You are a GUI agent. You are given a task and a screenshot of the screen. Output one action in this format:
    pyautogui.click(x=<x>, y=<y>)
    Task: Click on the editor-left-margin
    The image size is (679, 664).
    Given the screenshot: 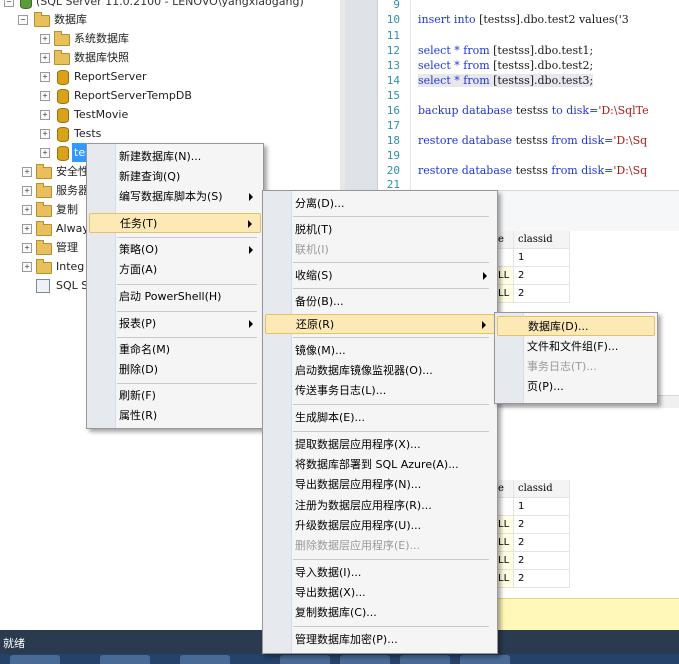 What is the action you would take?
    pyautogui.click(x=361, y=95)
    